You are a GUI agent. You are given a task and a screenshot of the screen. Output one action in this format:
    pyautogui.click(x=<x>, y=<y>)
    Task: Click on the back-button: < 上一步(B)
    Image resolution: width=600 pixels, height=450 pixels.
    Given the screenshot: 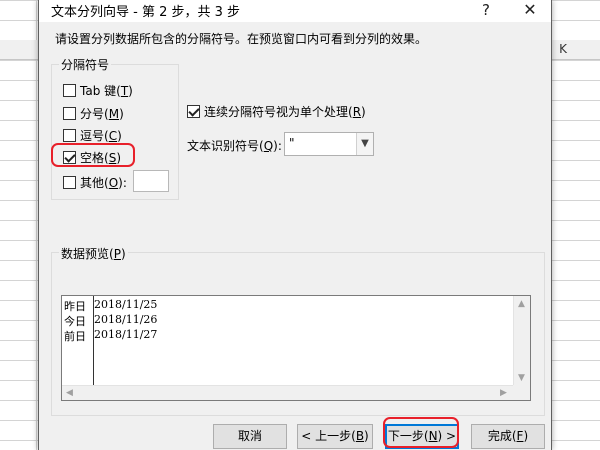 What is the action you would take?
    pyautogui.click(x=335, y=436)
    